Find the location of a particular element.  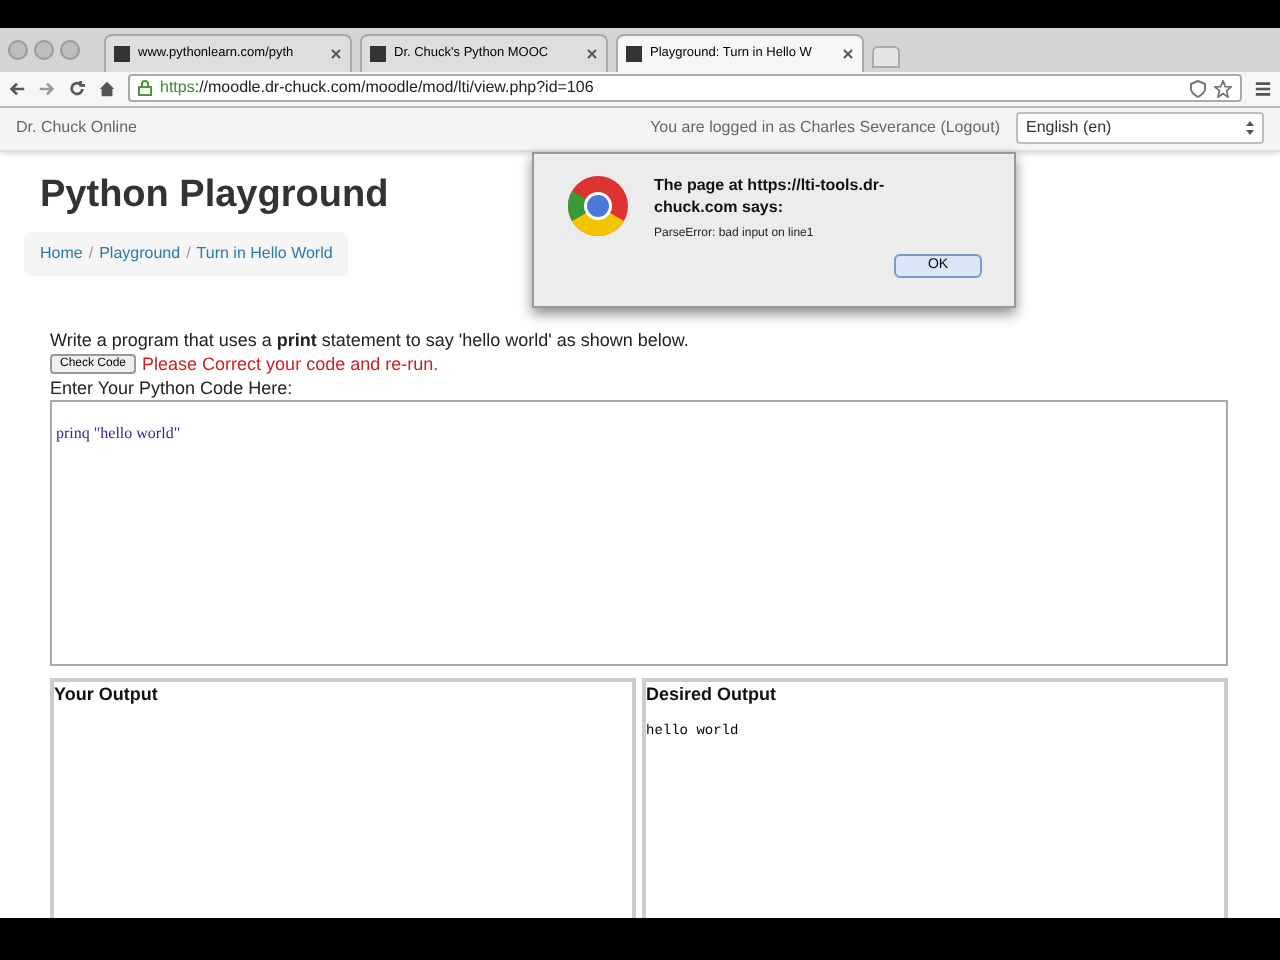

breadcrumb-link: Home is located at coordinates (61, 253).